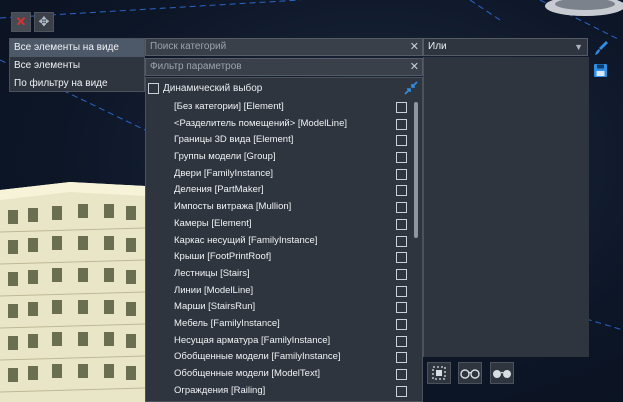 The image size is (623, 402). I want to click on category-label: Деления [PartMaker], so click(219, 190).